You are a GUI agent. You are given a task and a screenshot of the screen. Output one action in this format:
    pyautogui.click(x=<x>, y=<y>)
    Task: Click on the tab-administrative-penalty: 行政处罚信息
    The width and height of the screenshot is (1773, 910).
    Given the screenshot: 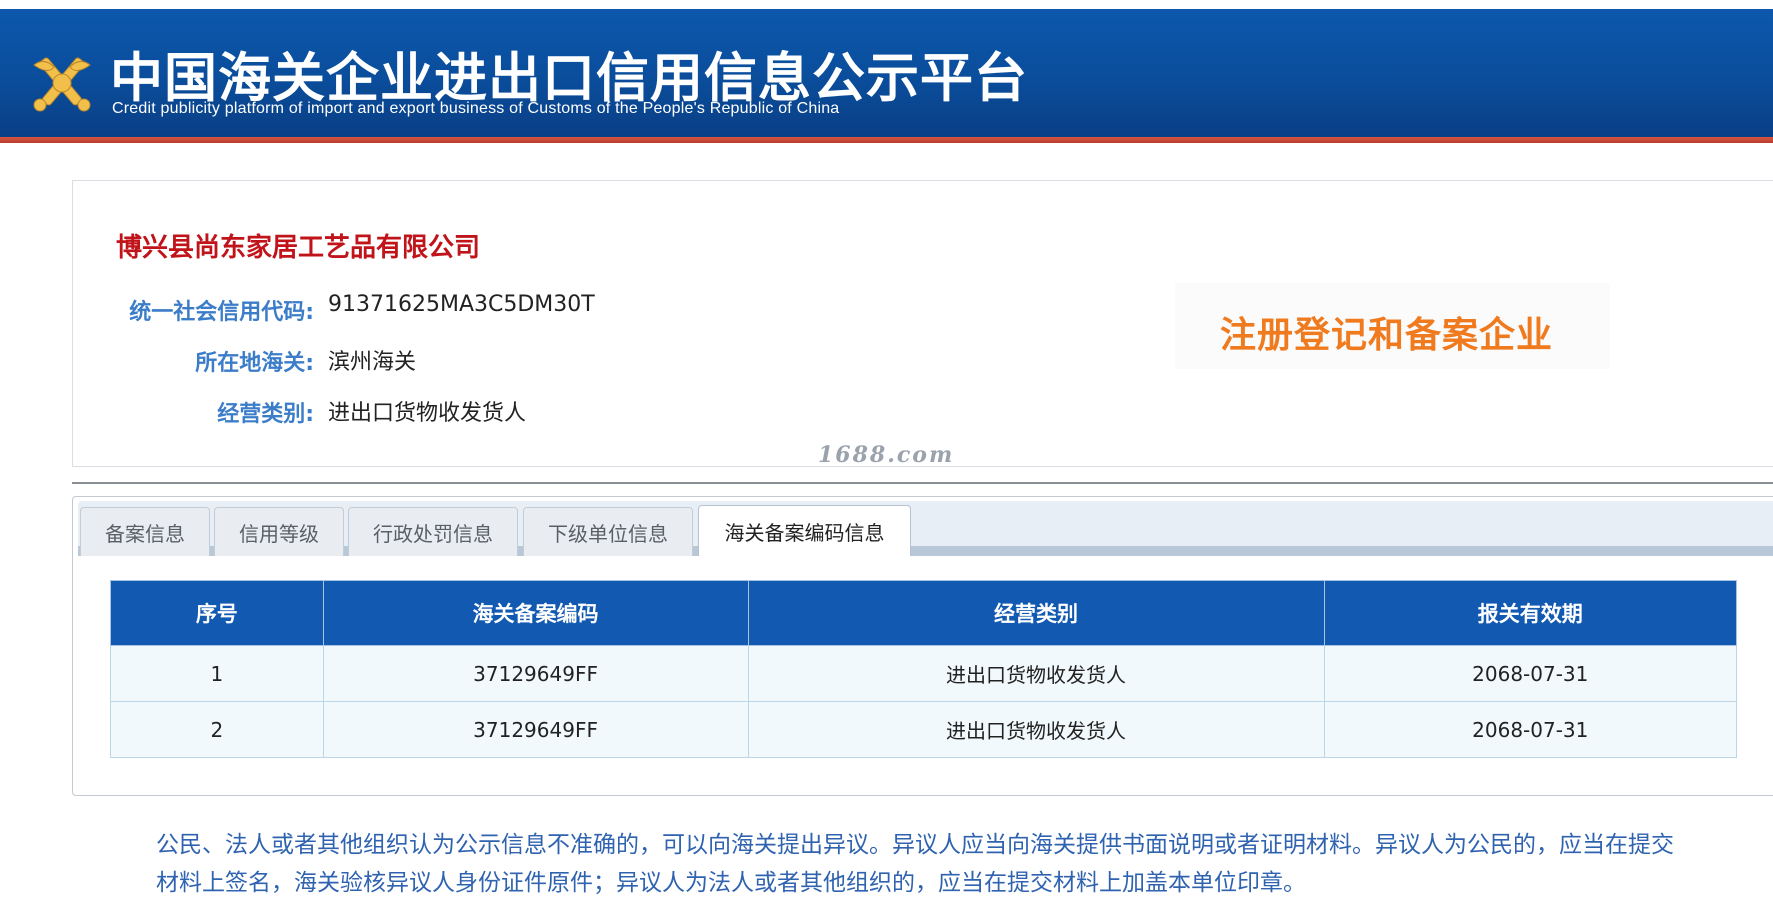 What is the action you would take?
    pyautogui.click(x=433, y=531)
    